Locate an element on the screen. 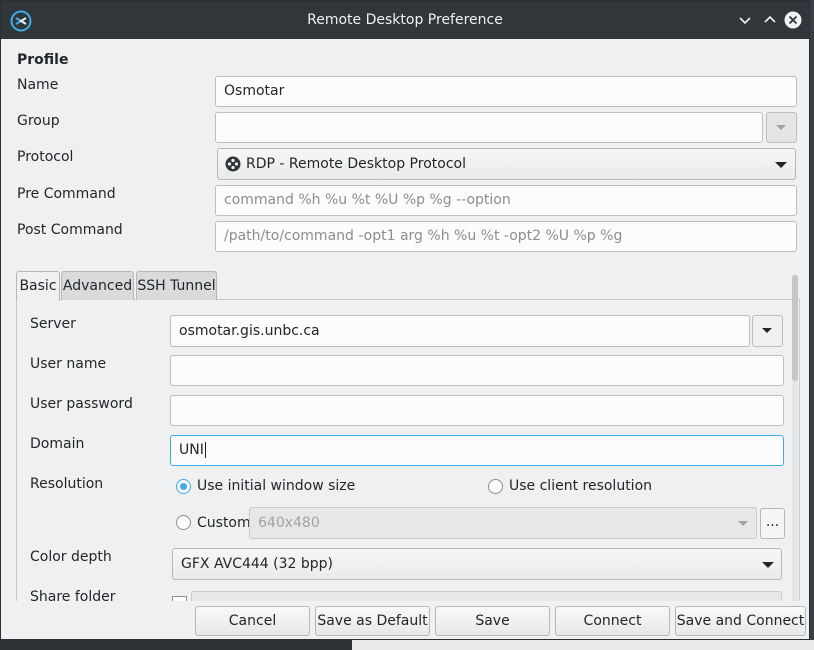  server-history-button is located at coordinates (767, 331).